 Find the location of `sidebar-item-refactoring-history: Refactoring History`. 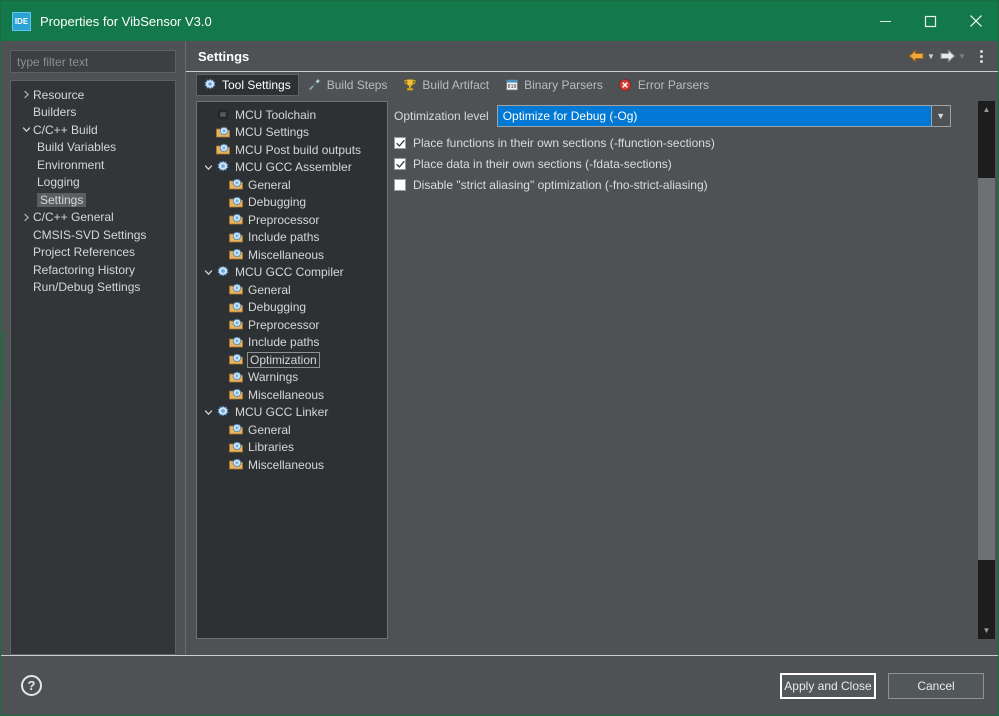

sidebar-item-refactoring-history: Refactoring History is located at coordinates (93, 270).